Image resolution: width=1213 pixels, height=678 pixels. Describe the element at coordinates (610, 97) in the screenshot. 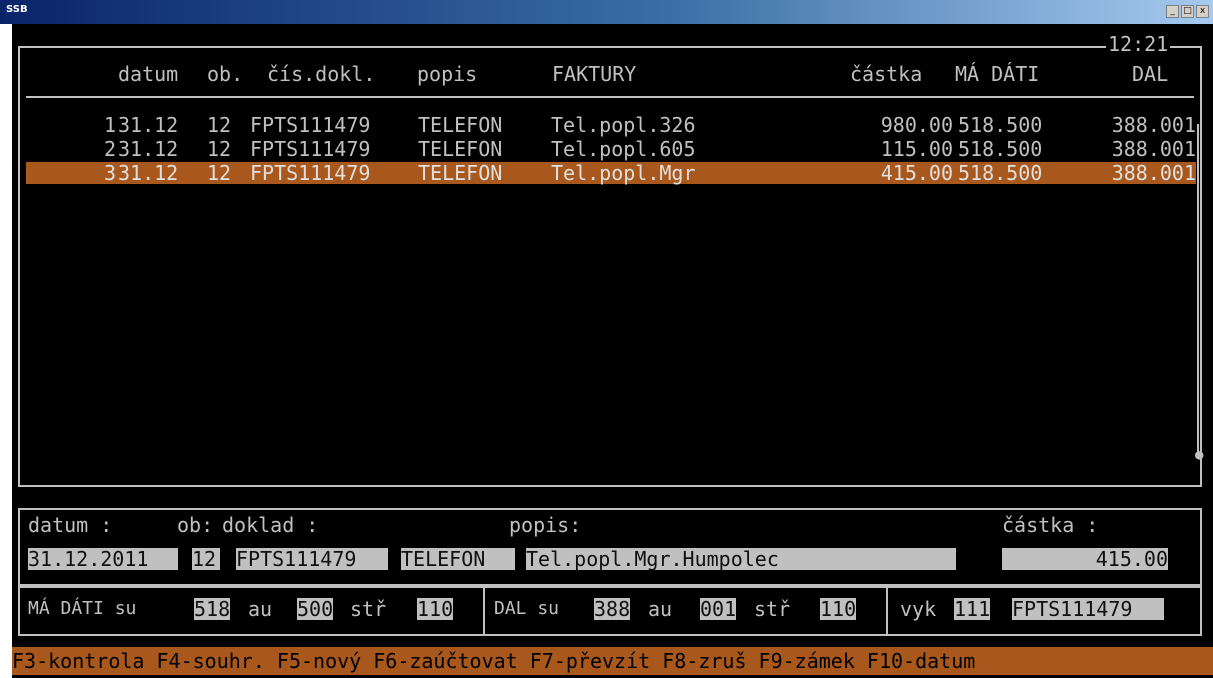

I see `header-divider` at that location.